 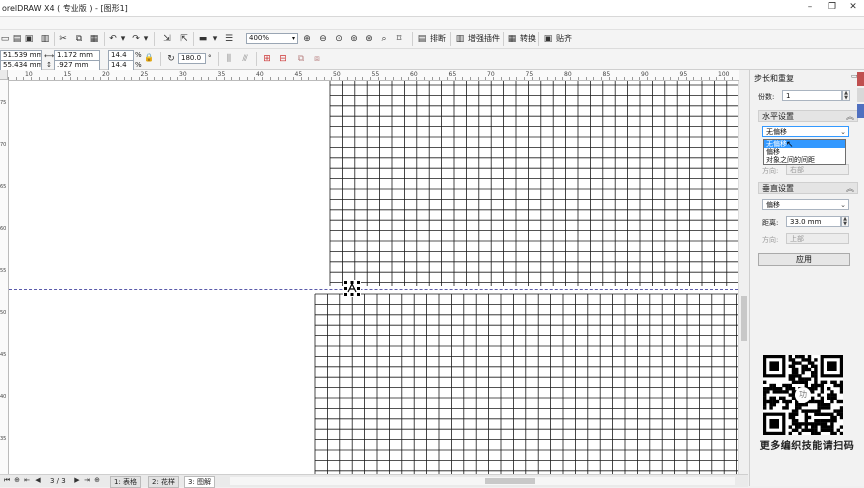 I want to click on welcome-screen-icon: ☰, so click(x=229, y=39).